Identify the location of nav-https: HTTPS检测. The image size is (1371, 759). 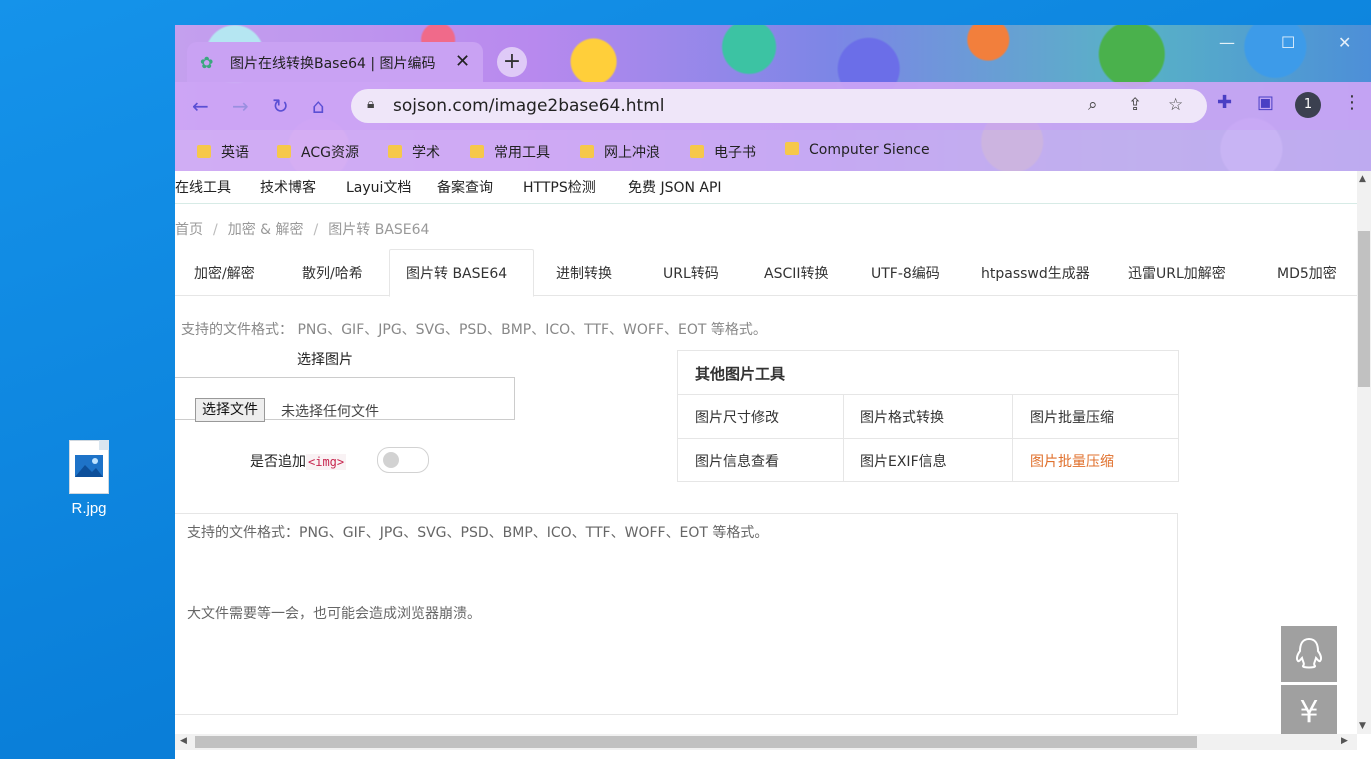
(559, 187).